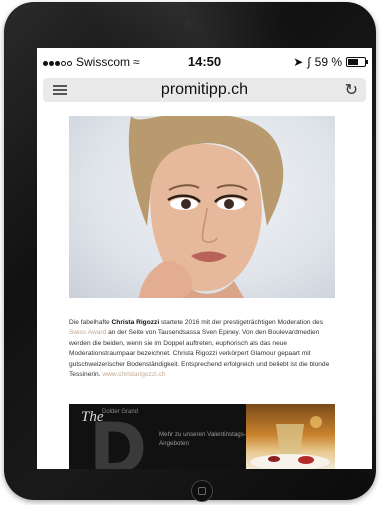 The height and width of the screenshot is (505, 384). I want to click on status-bar: Swisscom ≈ 14:50 ➤ ∫ 59 %, so click(204, 61).